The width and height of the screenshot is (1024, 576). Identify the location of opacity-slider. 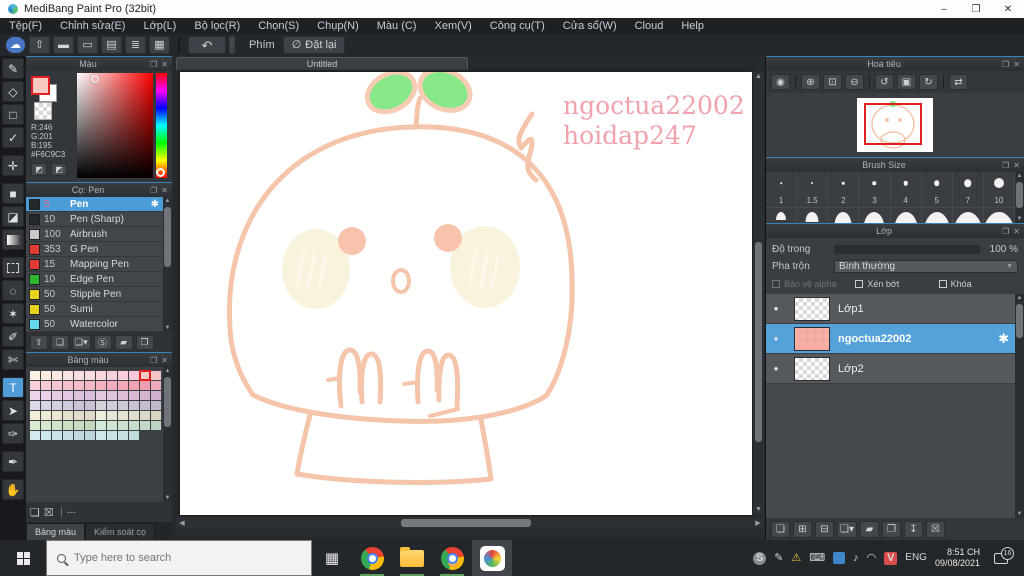
(907, 249).